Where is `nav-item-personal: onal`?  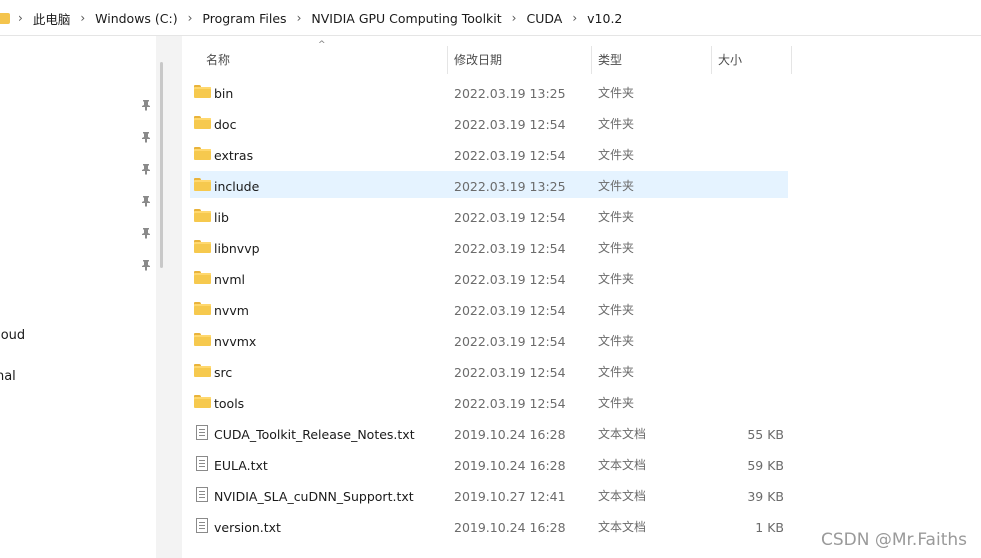 nav-item-personal: onal is located at coordinates (8, 376).